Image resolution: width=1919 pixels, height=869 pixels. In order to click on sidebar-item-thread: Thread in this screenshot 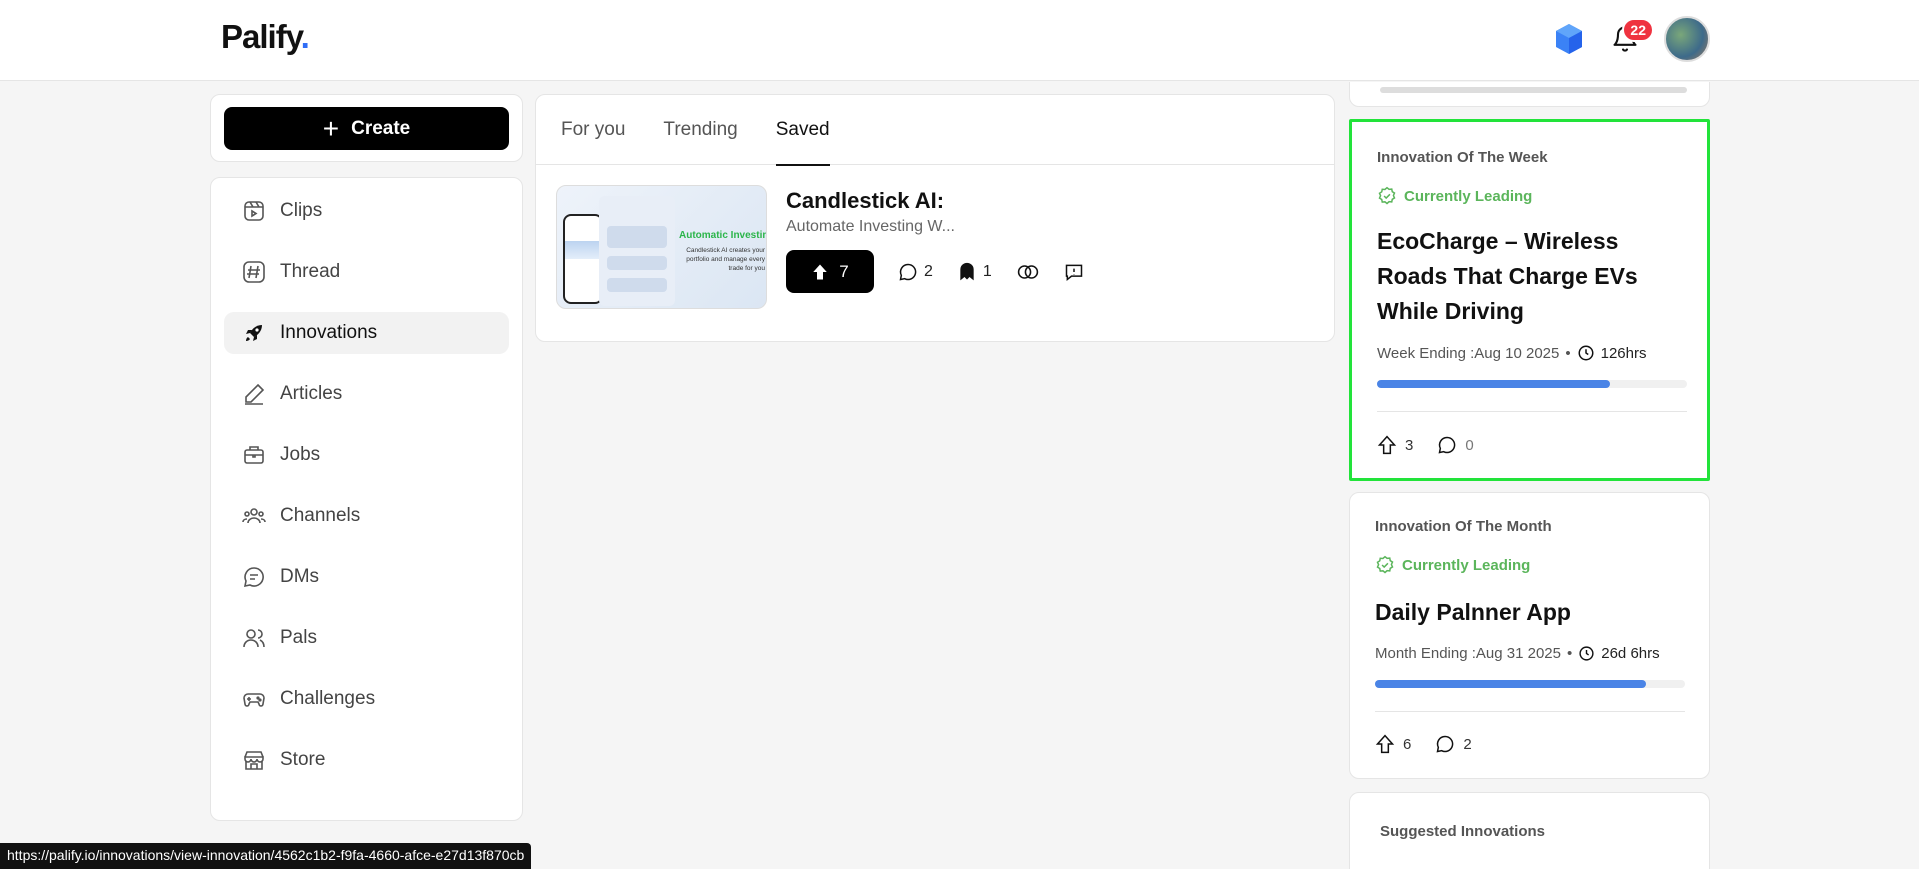, I will do `click(366, 272)`.